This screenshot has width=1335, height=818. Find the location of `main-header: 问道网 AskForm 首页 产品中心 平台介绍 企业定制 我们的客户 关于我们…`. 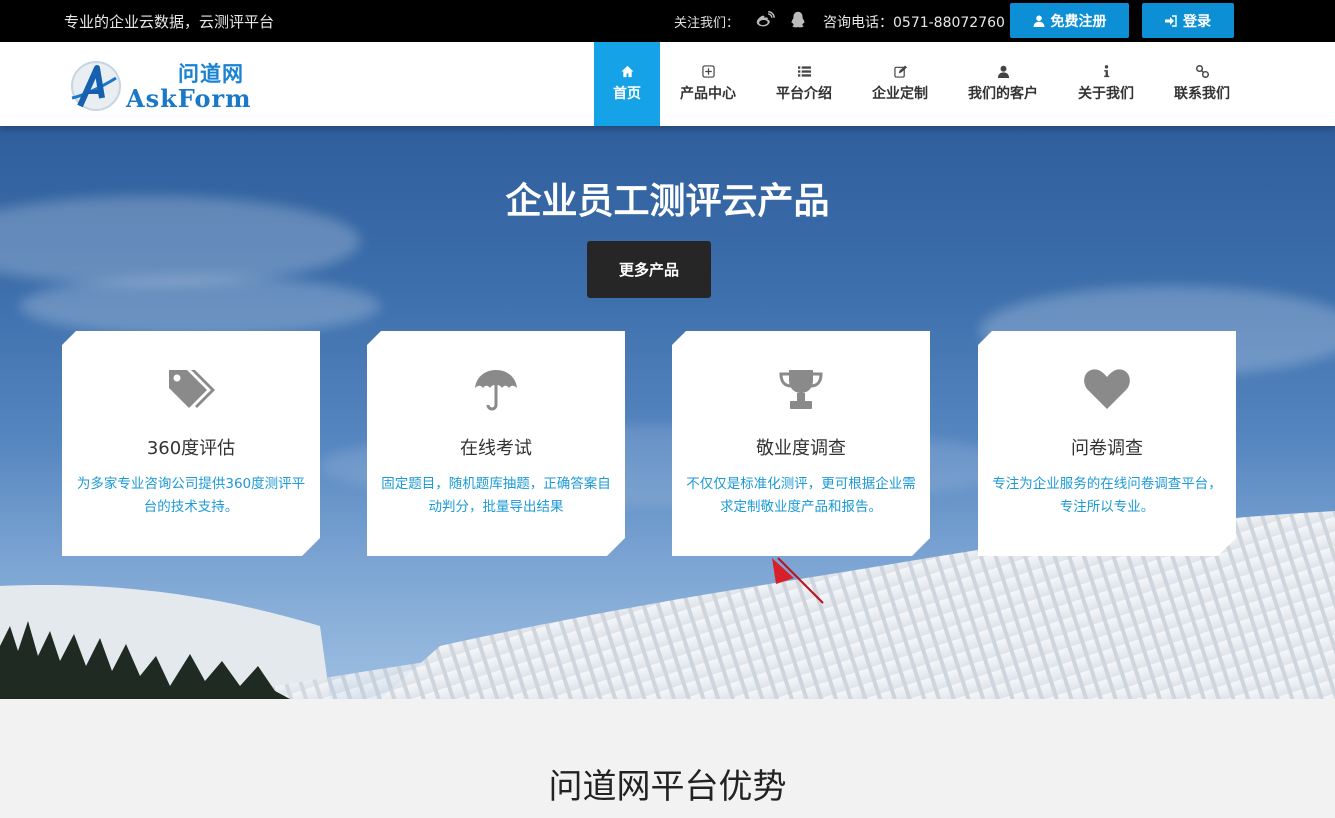

main-header: 问道网 AskForm 首页 产品中心 平台介绍 企业定制 我们的客户 关于我们… is located at coordinates (667, 84).